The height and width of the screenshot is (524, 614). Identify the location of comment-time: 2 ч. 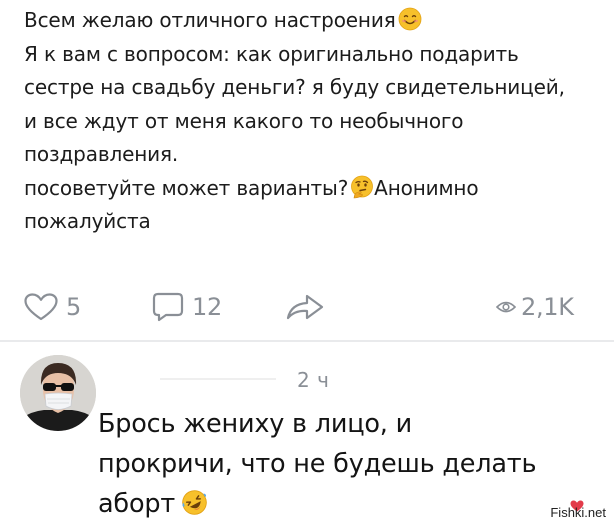
(313, 380).